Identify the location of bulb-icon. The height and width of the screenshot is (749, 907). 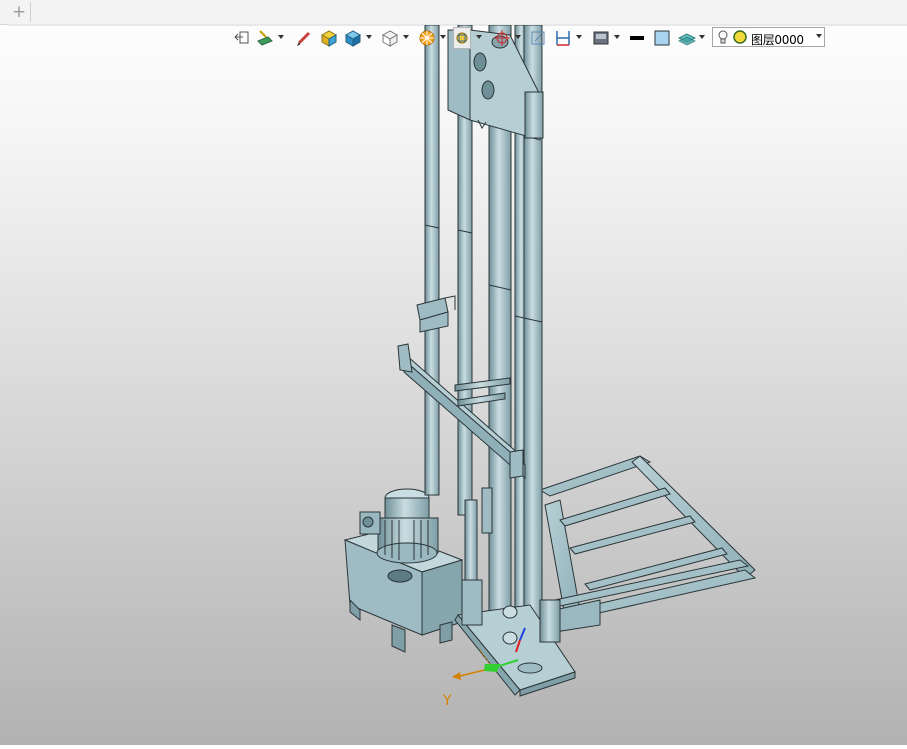
(723, 37).